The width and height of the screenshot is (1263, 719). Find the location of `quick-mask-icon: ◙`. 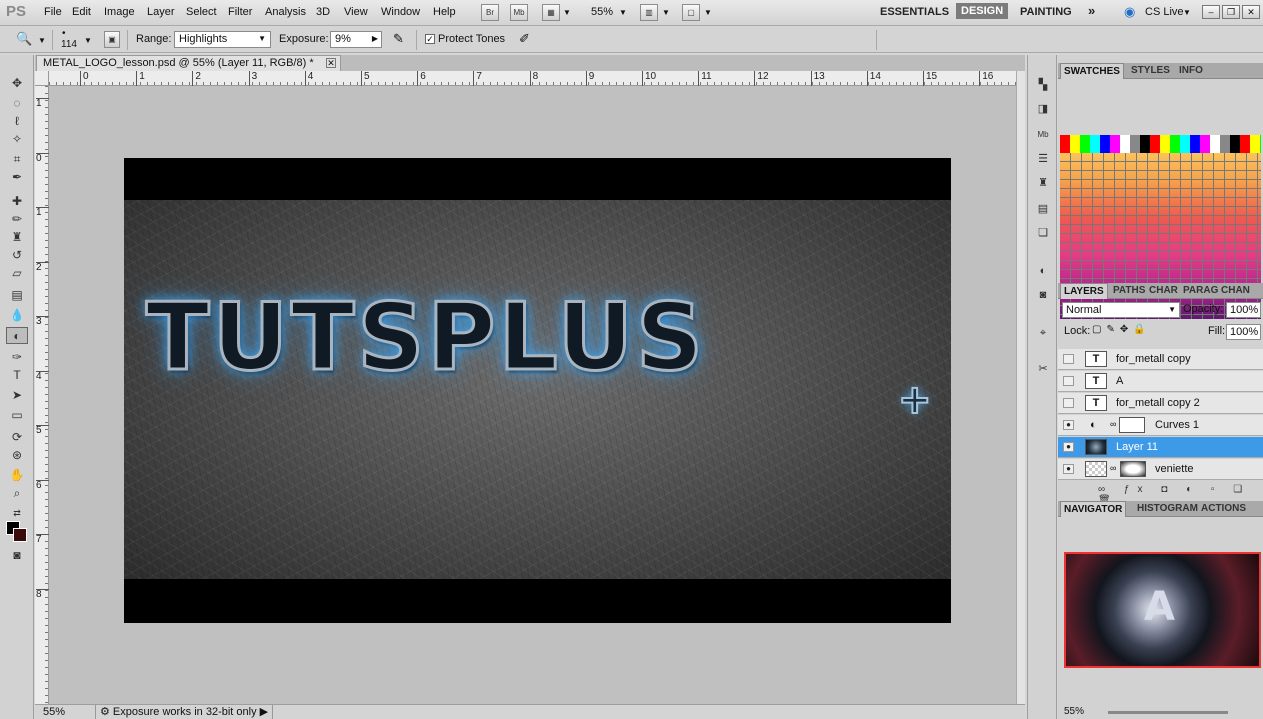

quick-mask-icon: ◙ is located at coordinates (17, 555).